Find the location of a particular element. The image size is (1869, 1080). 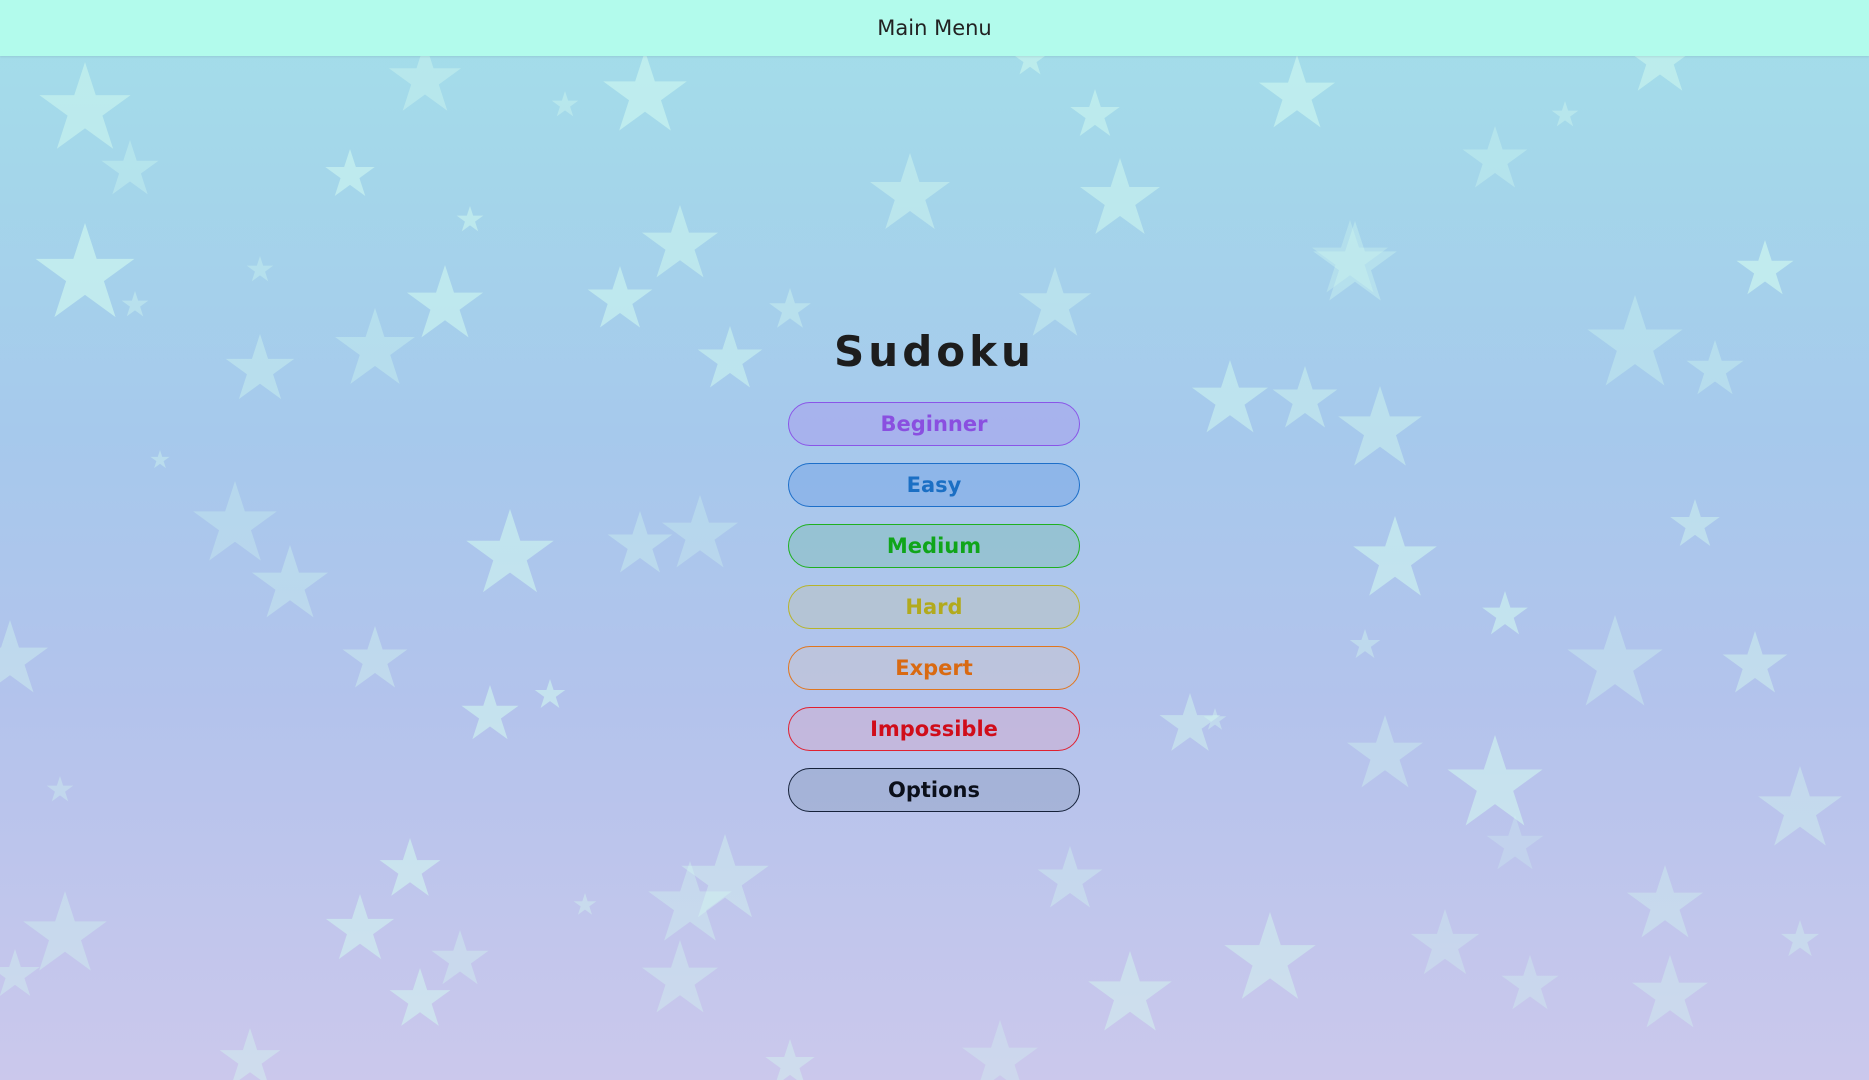

expert-button: Expert is located at coordinates (934, 668).